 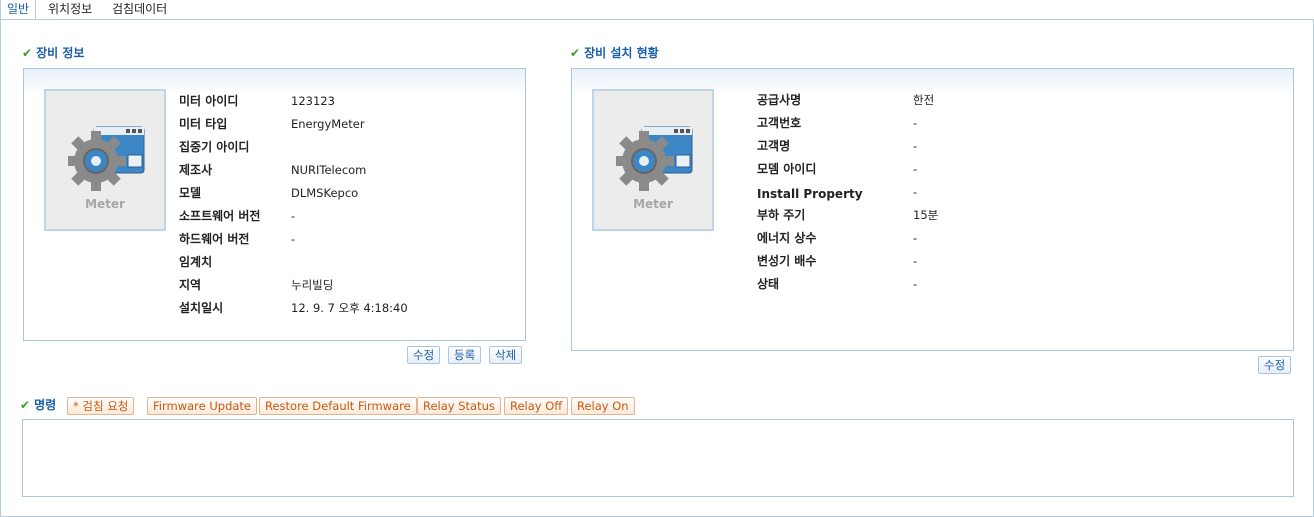 I want to click on row-label: 지역, so click(x=190, y=285).